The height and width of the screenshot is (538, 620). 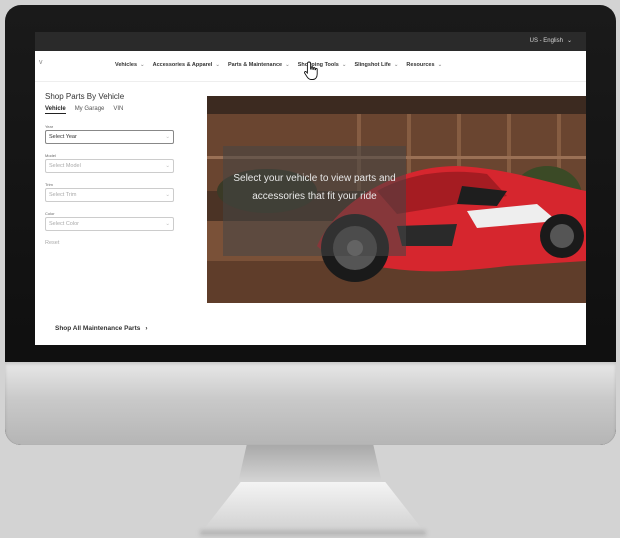 What do you see at coordinates (311, 70) in the screenshot?
I see `hand-cursor-icon` at bounding box center [311, 70].